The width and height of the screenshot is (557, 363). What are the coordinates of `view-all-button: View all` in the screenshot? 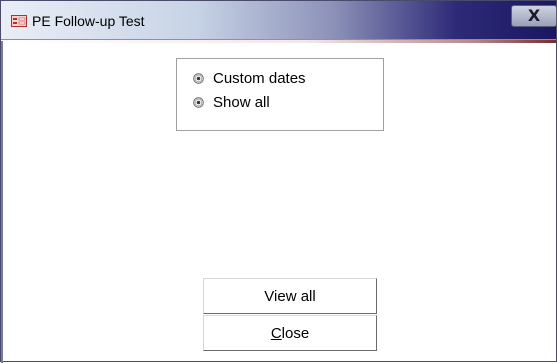 It's located at (290, 296).